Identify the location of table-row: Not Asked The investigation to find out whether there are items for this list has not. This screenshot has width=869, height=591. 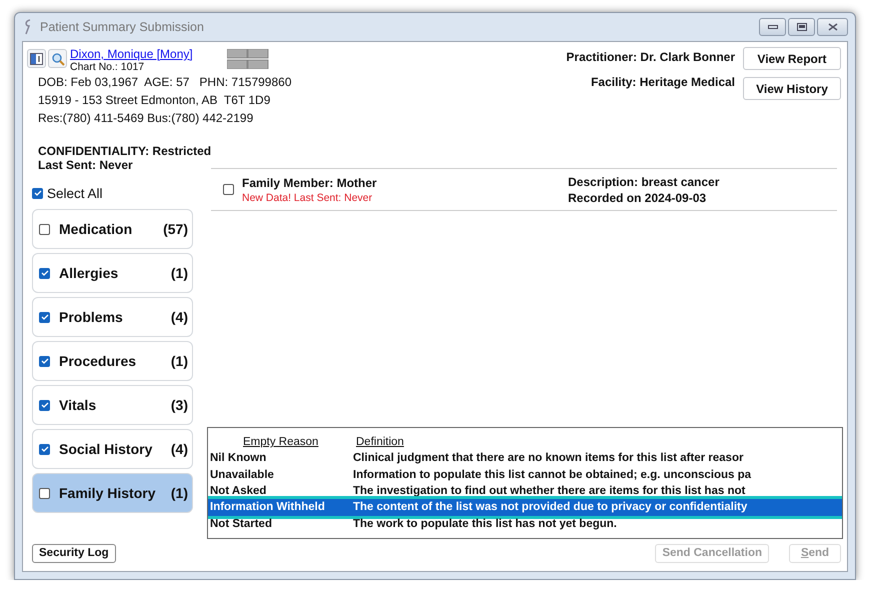
(525, 491).